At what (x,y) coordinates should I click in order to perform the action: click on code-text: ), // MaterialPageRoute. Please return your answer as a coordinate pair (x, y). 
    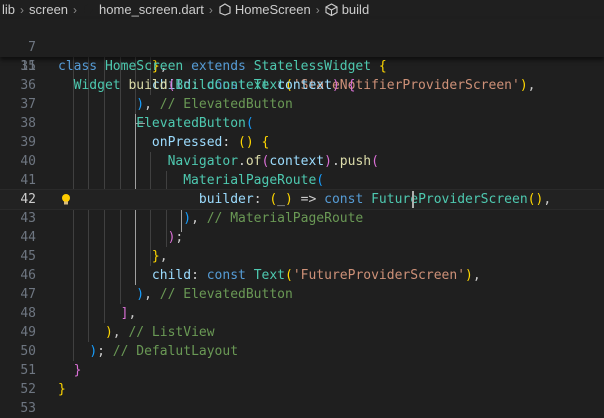
    Looking at the image, I should click on (210, 218).